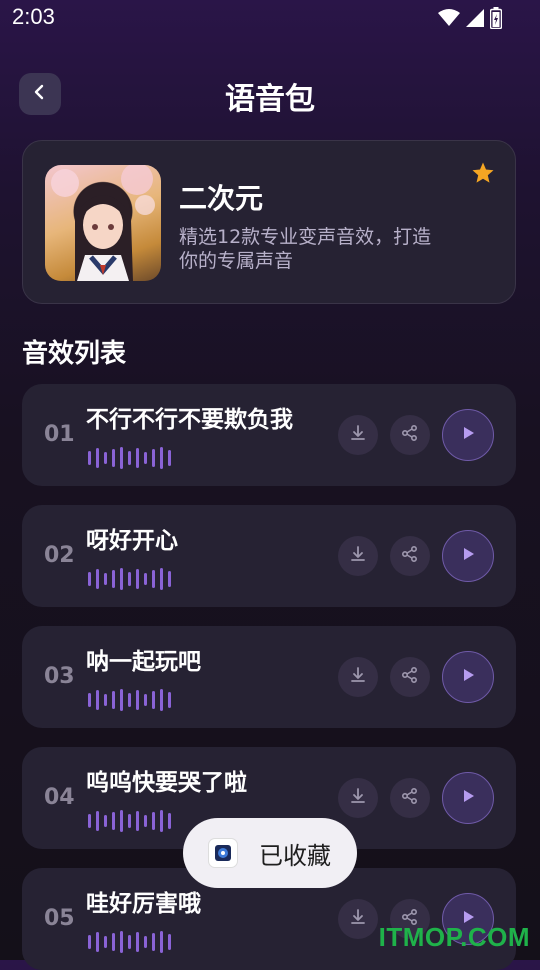 This screenshot has width=540, height=970. Describe the element at coordinates (143, 662) in the screenshot. I see `item-title: 呐一起玩吧` at that location.